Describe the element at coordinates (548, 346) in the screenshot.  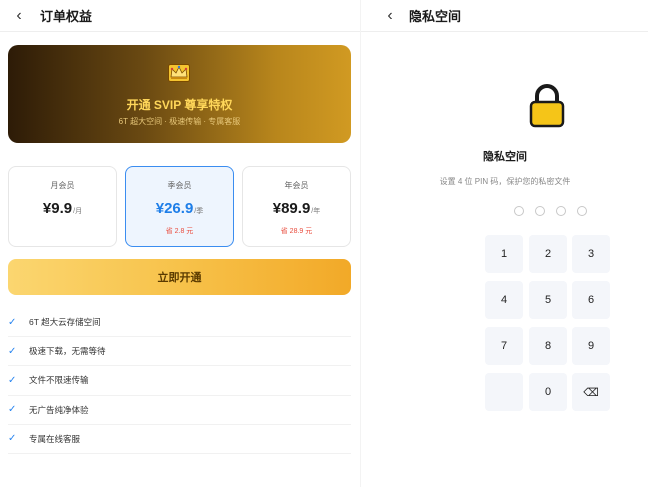
I see `key-8: 8` at that location.